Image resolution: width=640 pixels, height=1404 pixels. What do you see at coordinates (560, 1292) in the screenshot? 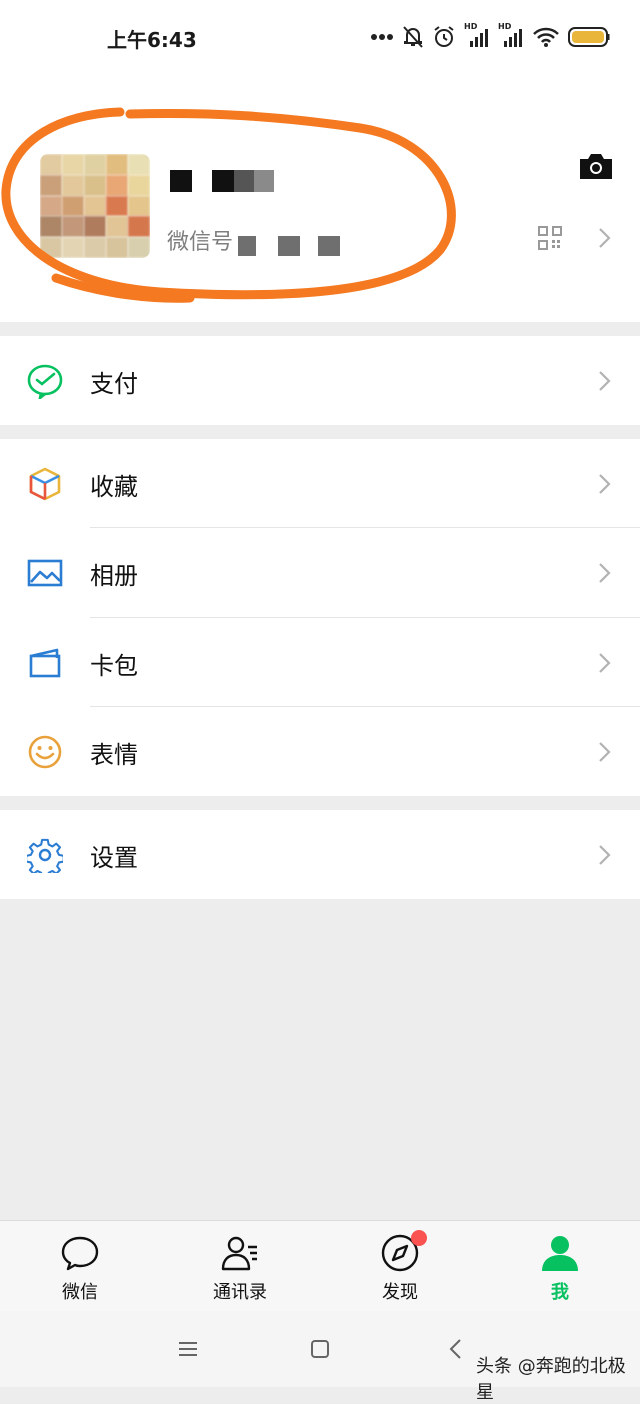
I see `tab-label: 我` at bounding box center [560, 1292].